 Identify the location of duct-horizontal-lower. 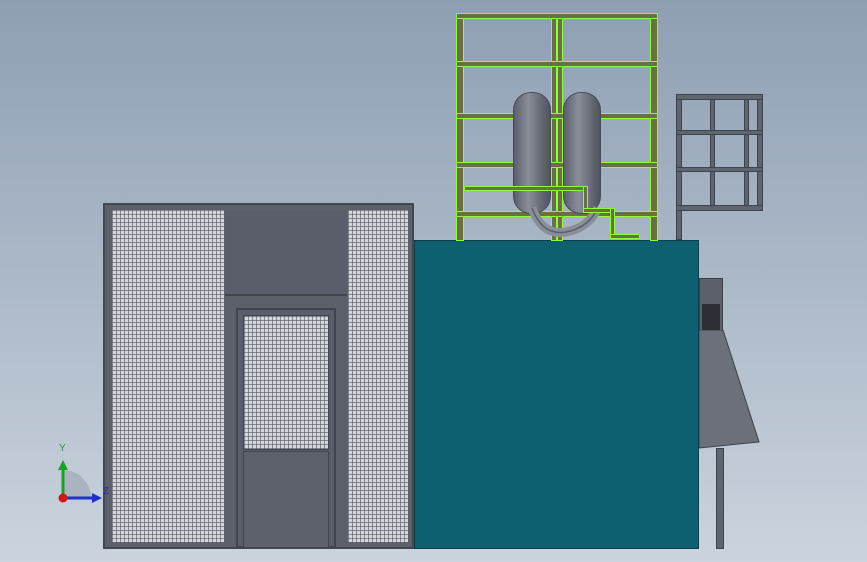
(625, 236).